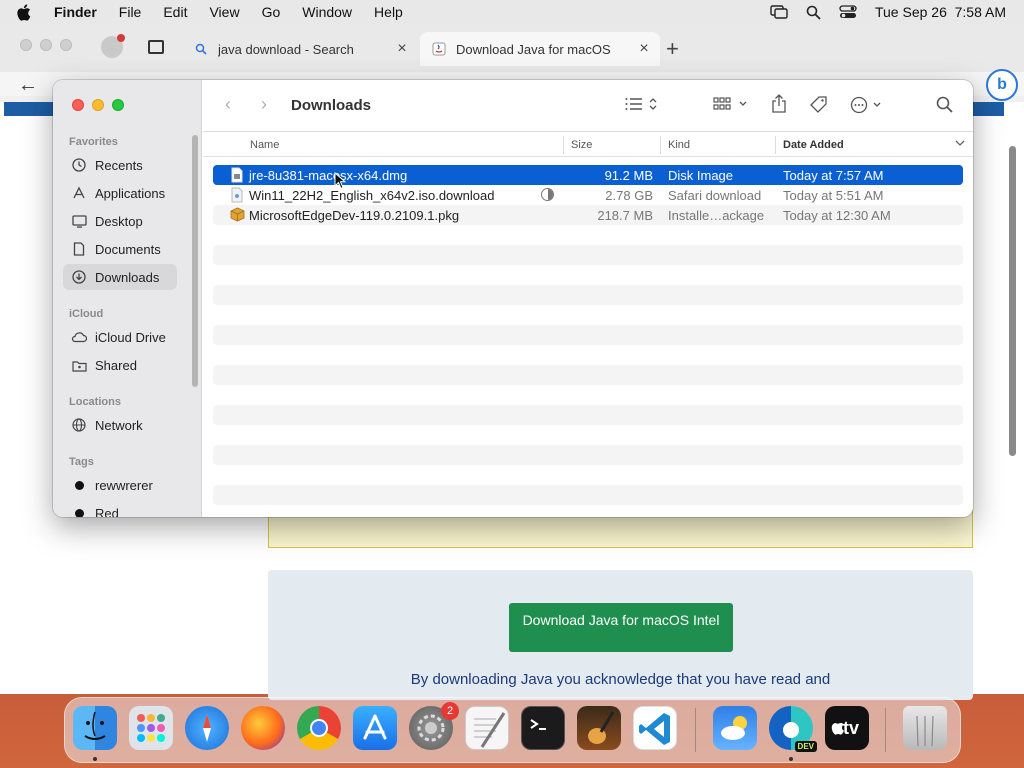 The image size is (1024, 768). What do you see at coordinates (487, 728) in the screenshot?
I see `textedit-app-icon` at bounding box center [487, 728].